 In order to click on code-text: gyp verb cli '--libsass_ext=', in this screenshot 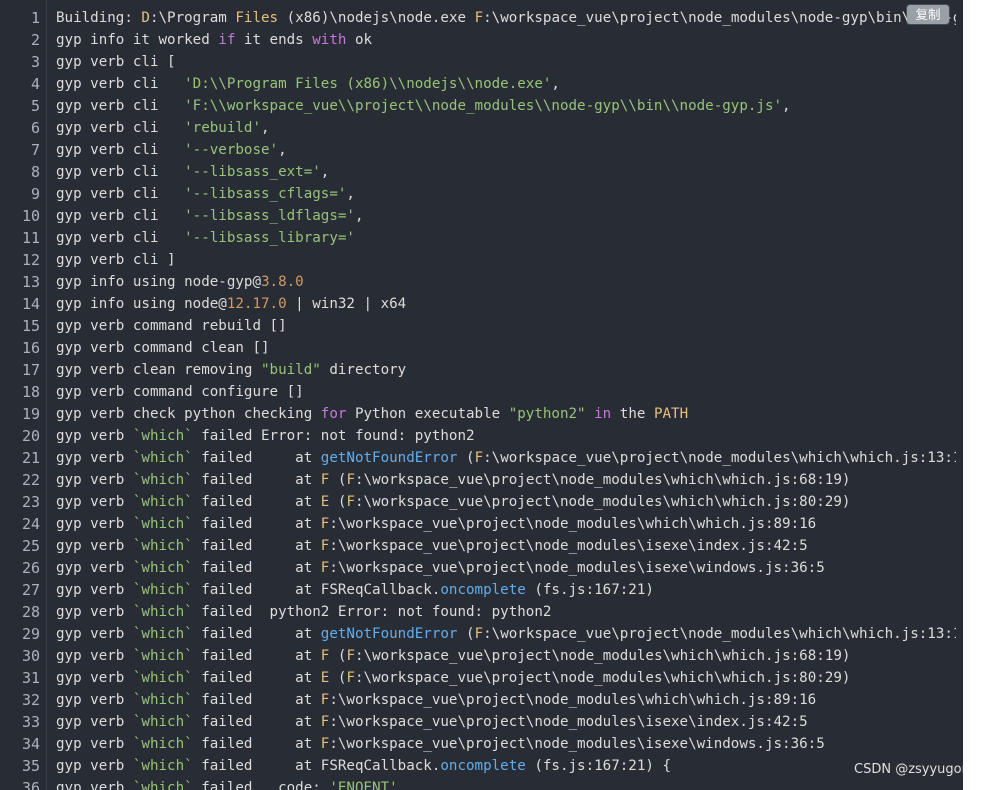, I will do `click(501, 172)`.